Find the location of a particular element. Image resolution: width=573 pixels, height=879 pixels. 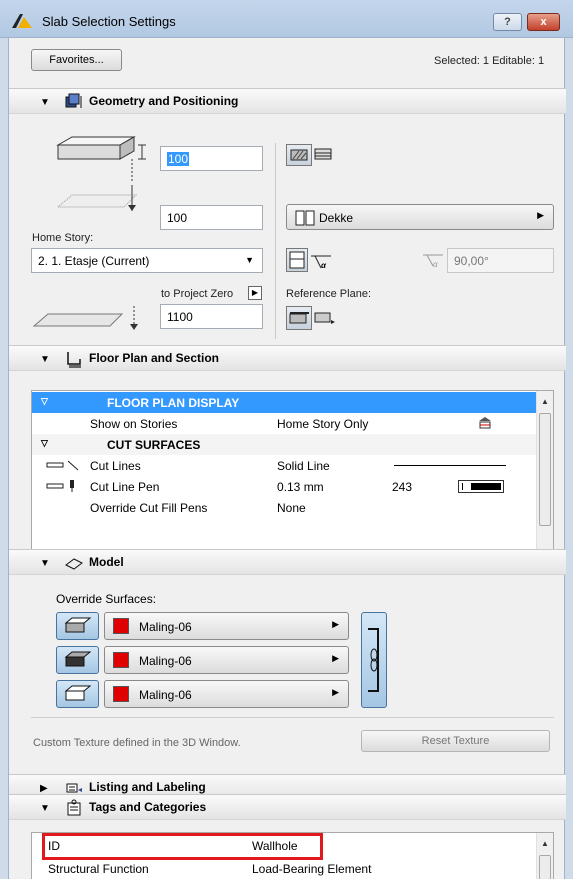

table-row: ▽ CUT SURFACES is located at coordinates (292, 444).